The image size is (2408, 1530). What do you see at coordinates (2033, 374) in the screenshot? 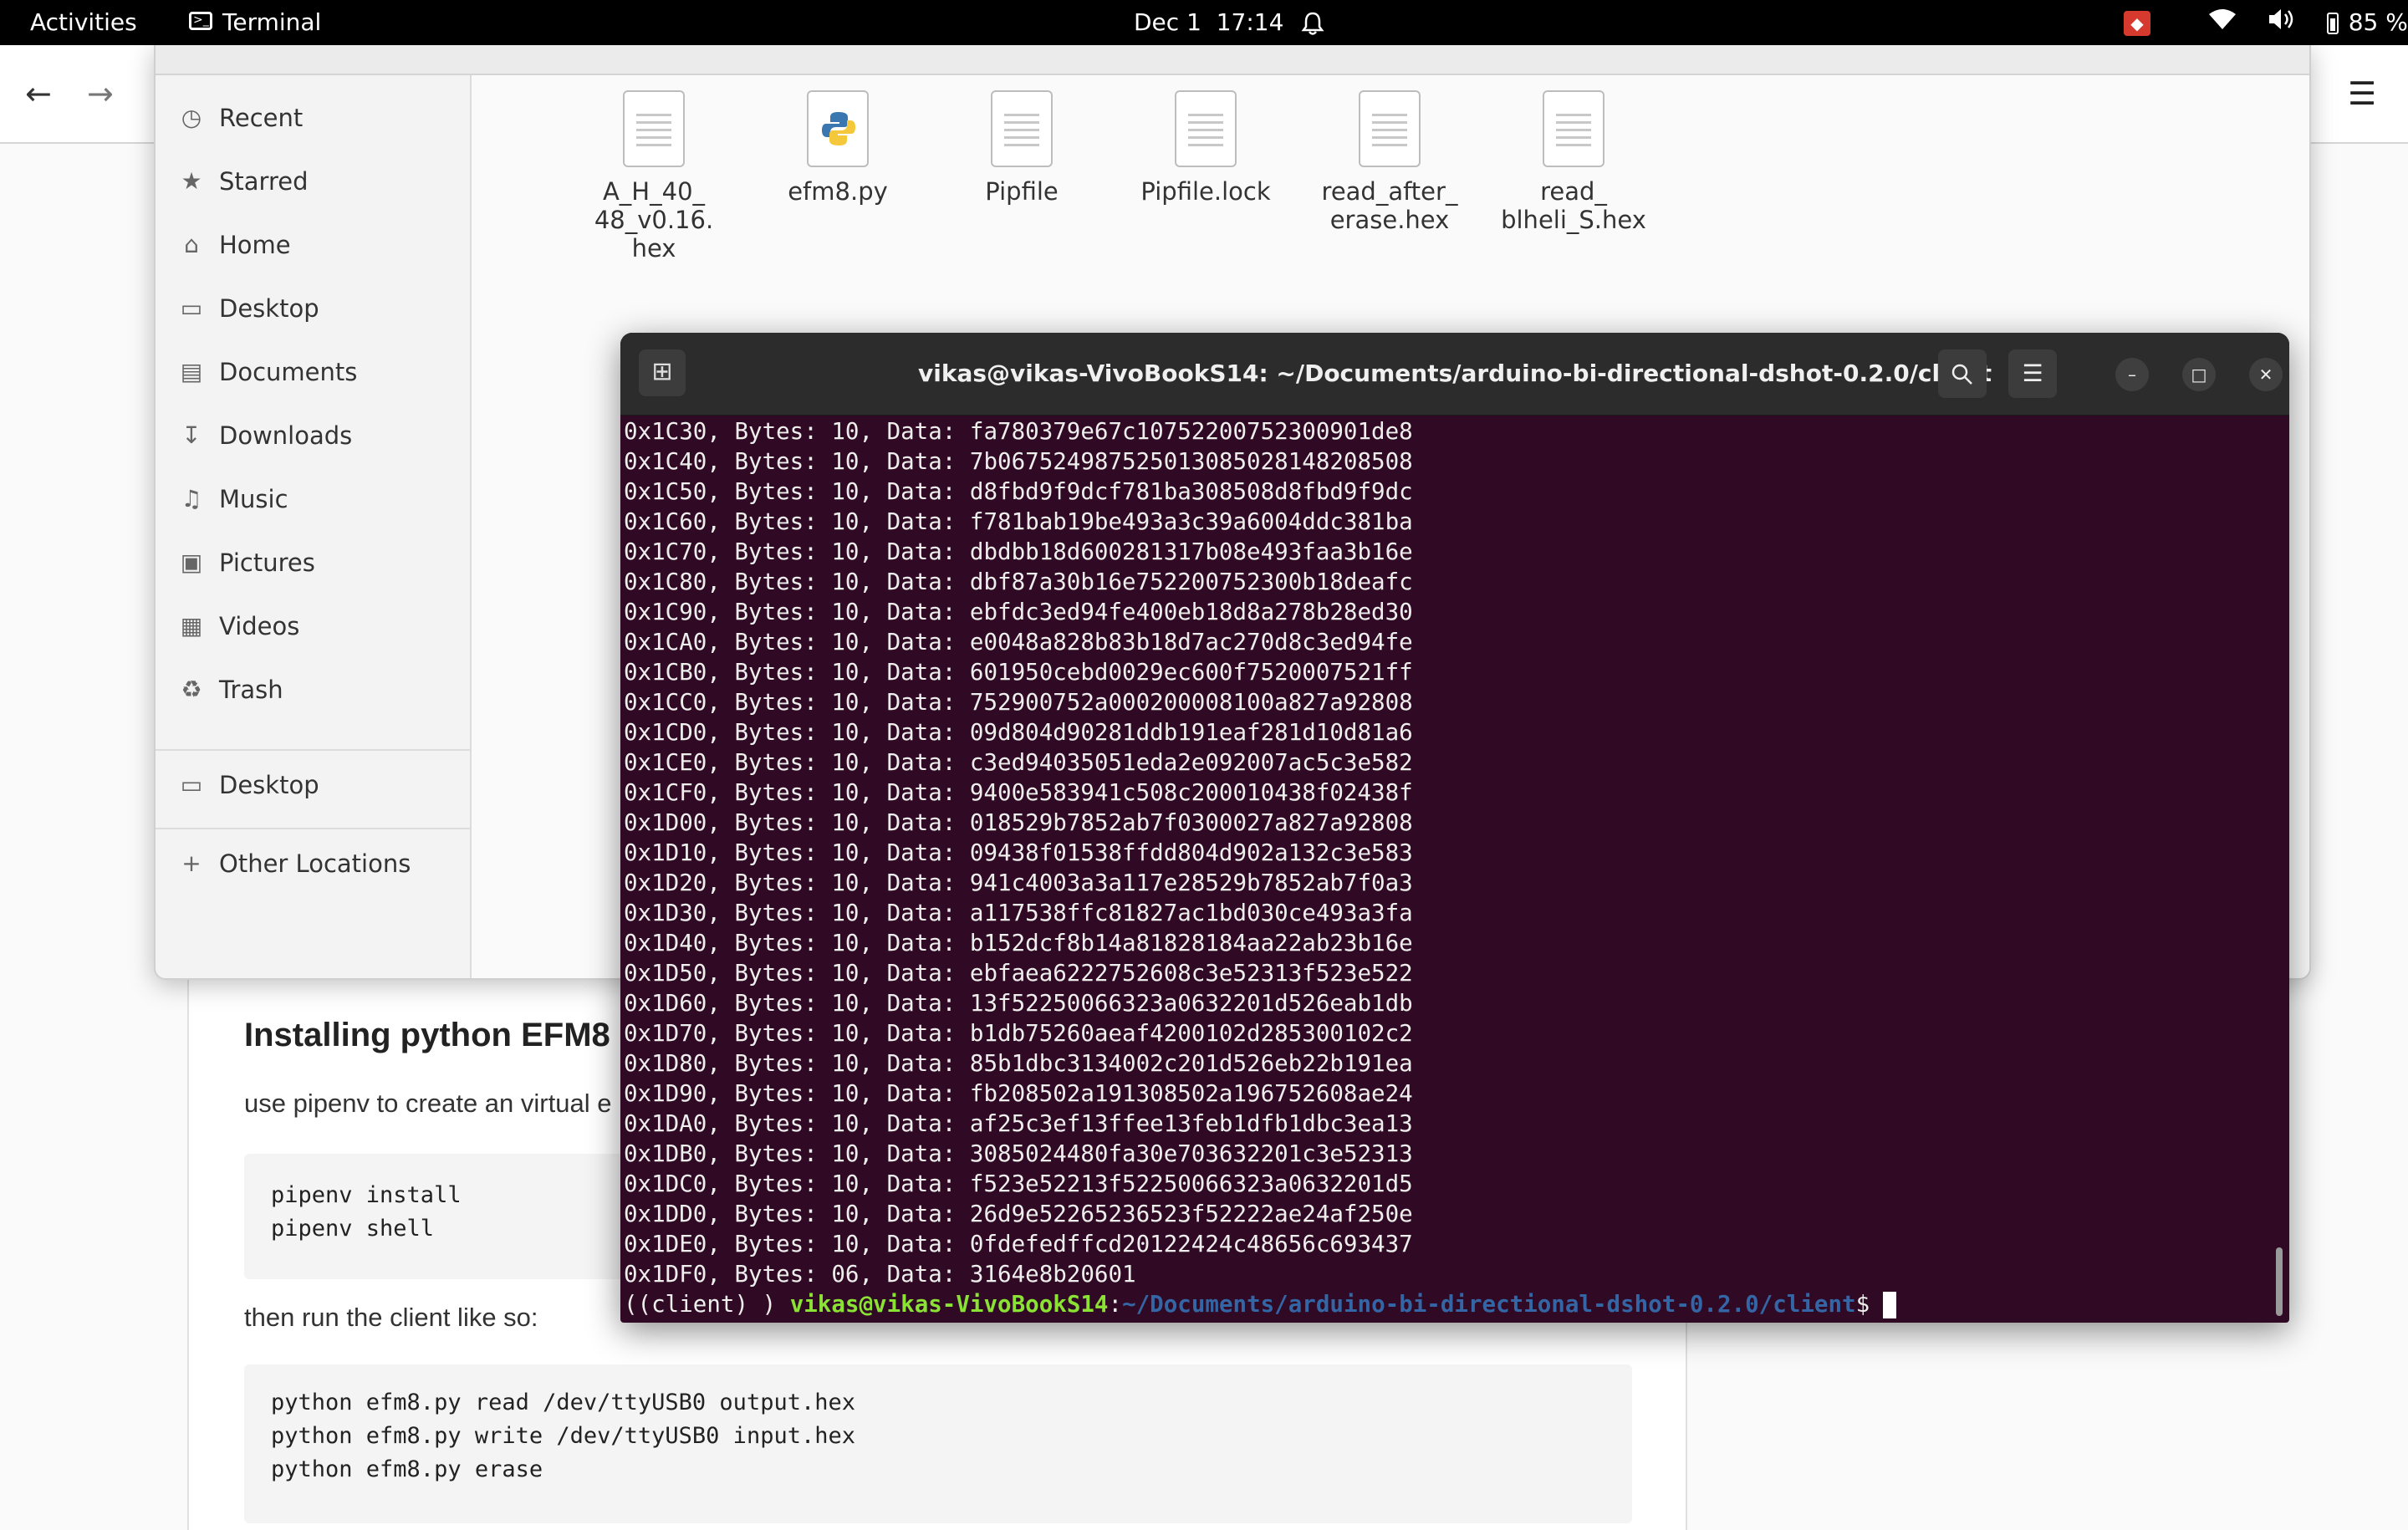
I see `hamburger-menu-icon: ☰` at bounding box center [2033, 374].